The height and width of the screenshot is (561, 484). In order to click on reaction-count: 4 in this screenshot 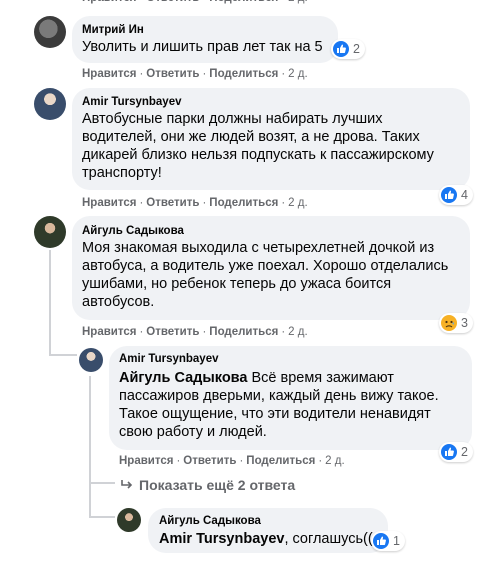, I will do `click(456, 195)`.